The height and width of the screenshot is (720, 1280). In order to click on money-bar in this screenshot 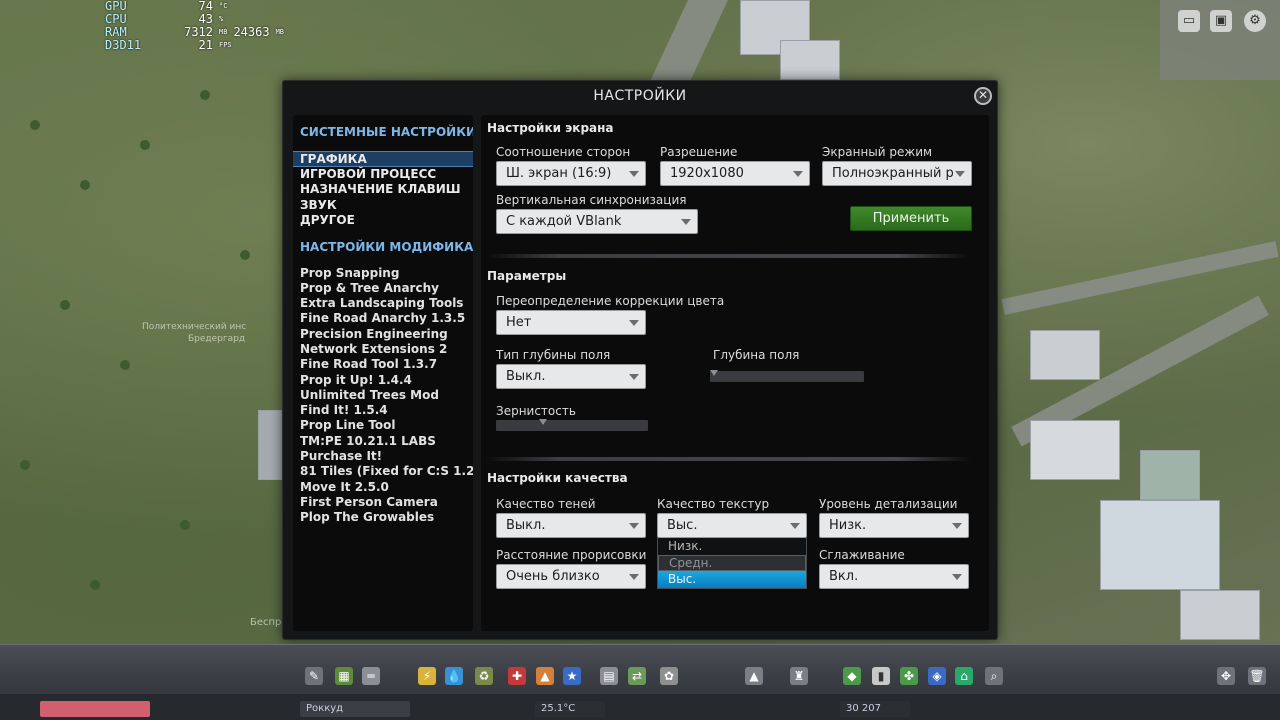, I will do `click(95, 709)`.